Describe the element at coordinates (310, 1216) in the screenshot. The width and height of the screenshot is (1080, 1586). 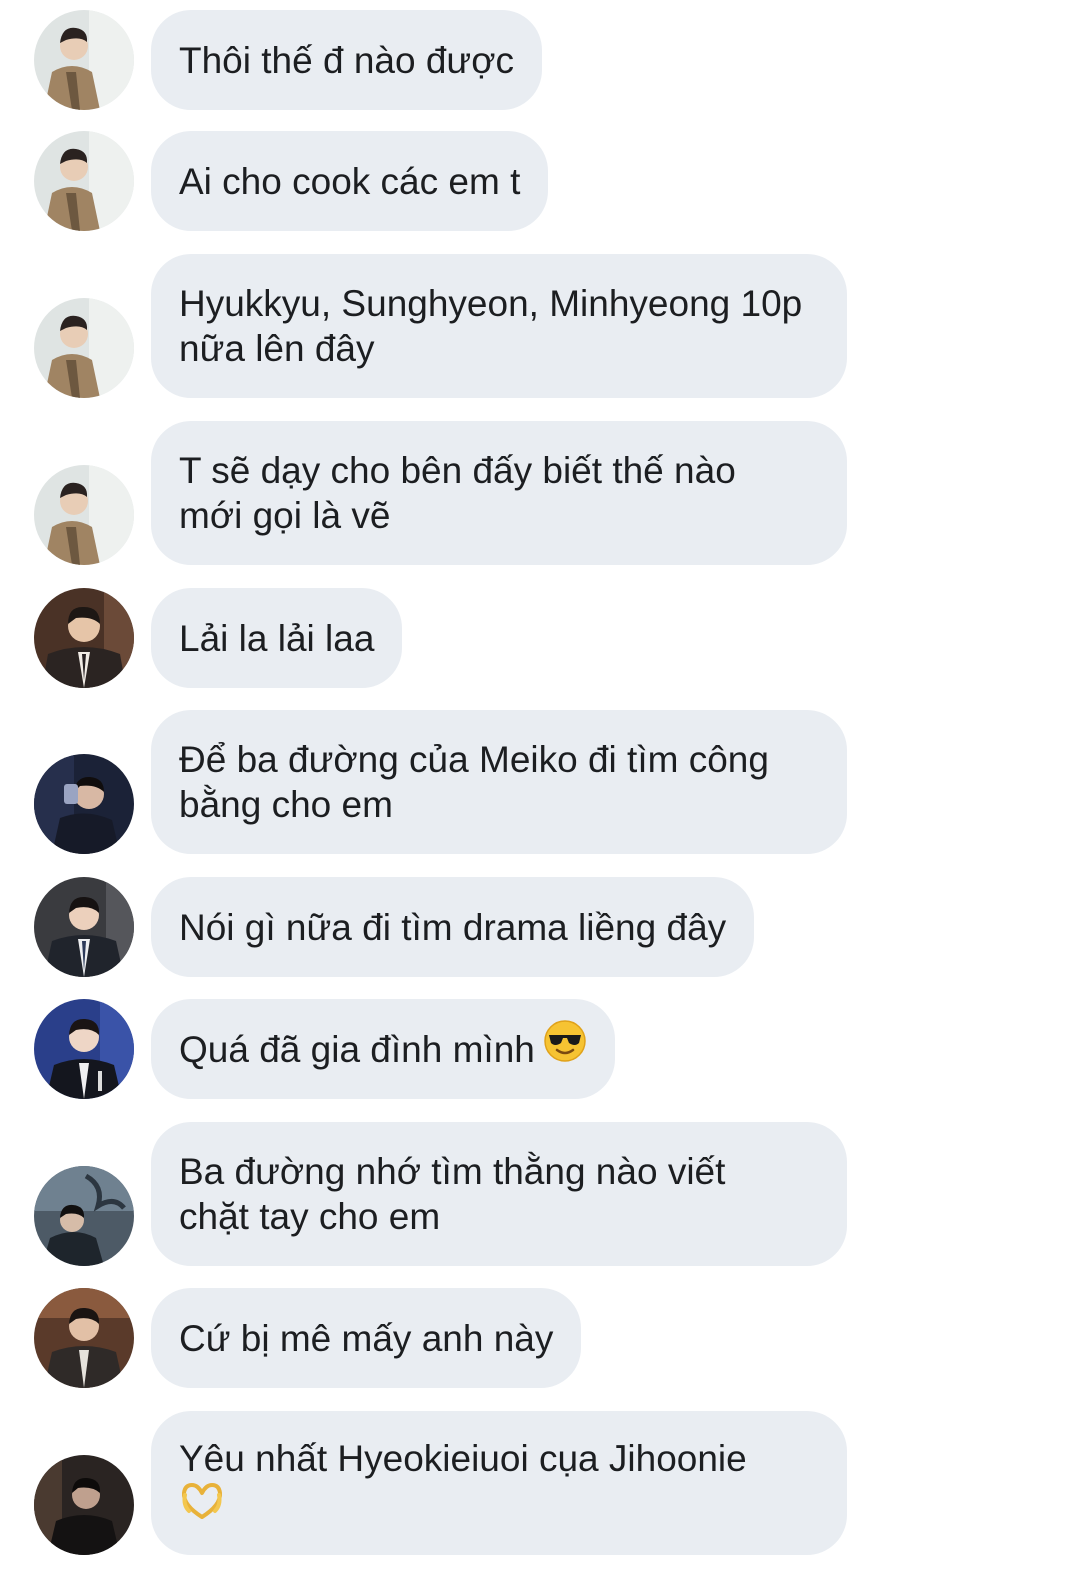
I see `message-text: chặt tay cho em` at that location.